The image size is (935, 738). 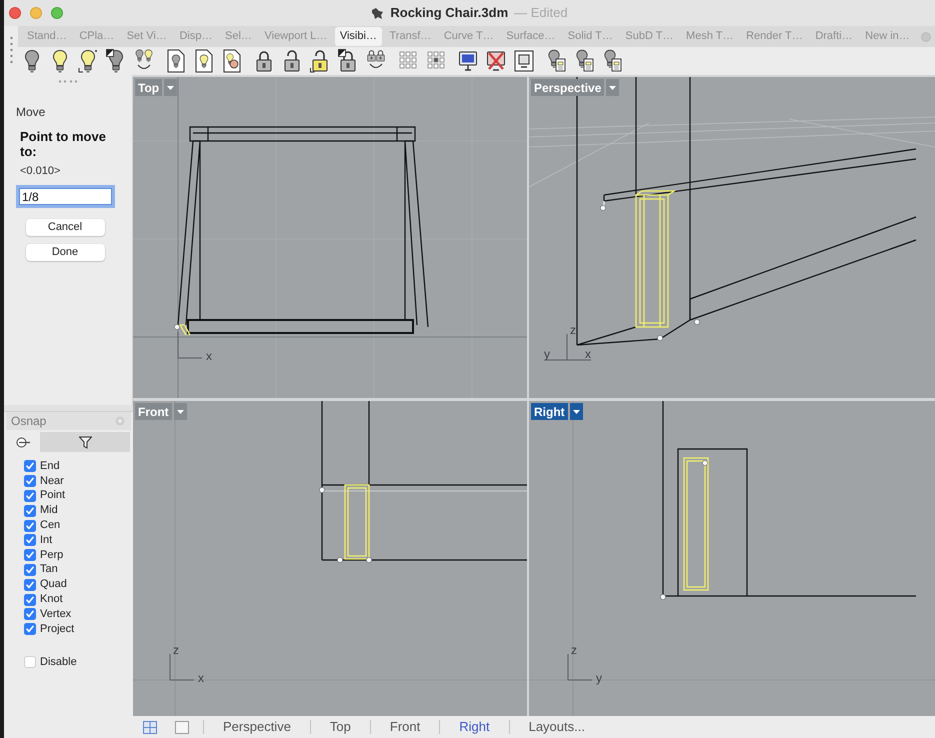 What do you see at coordinates (474, 727) in the screenshot?
I see `viewport-tab: Right` at bounding box center [474, 727].